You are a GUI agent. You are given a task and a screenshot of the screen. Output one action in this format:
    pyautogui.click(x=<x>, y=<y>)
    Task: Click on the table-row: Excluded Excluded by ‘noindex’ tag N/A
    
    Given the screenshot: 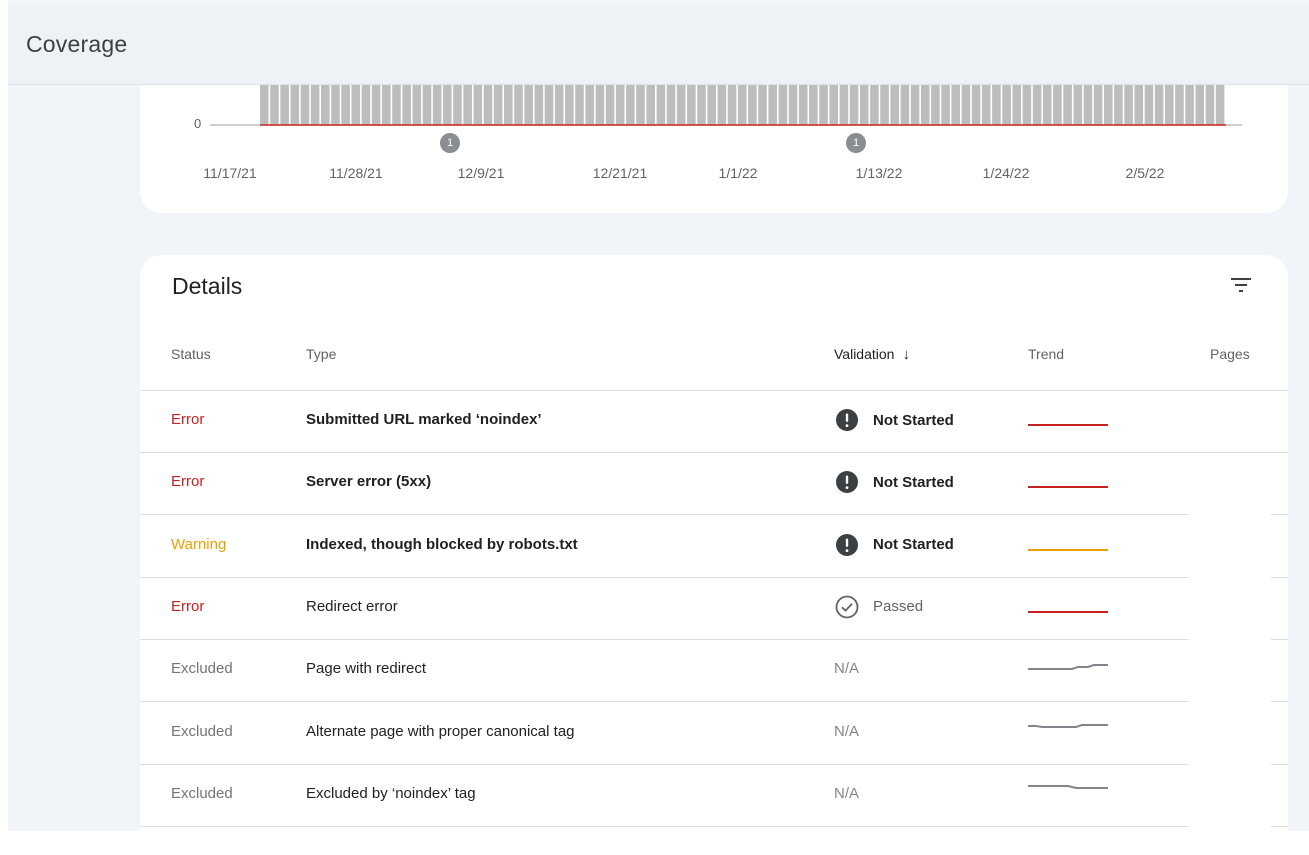 What is the action you would take?
    pyautogui.click(x=714, y=796)
    